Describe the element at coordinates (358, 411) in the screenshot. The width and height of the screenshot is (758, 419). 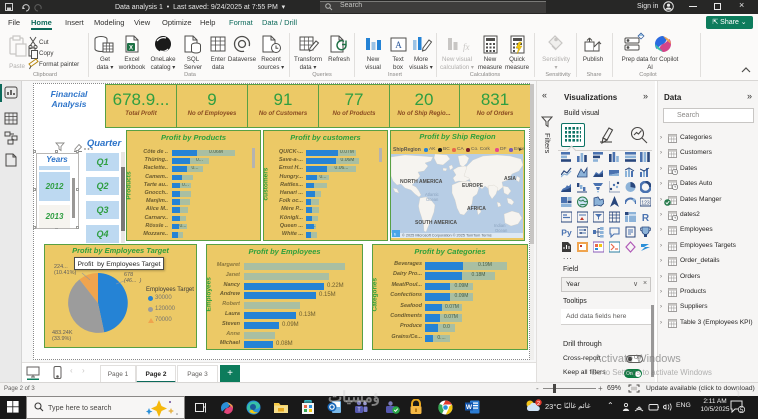
I see `svg-text: T` at that location.